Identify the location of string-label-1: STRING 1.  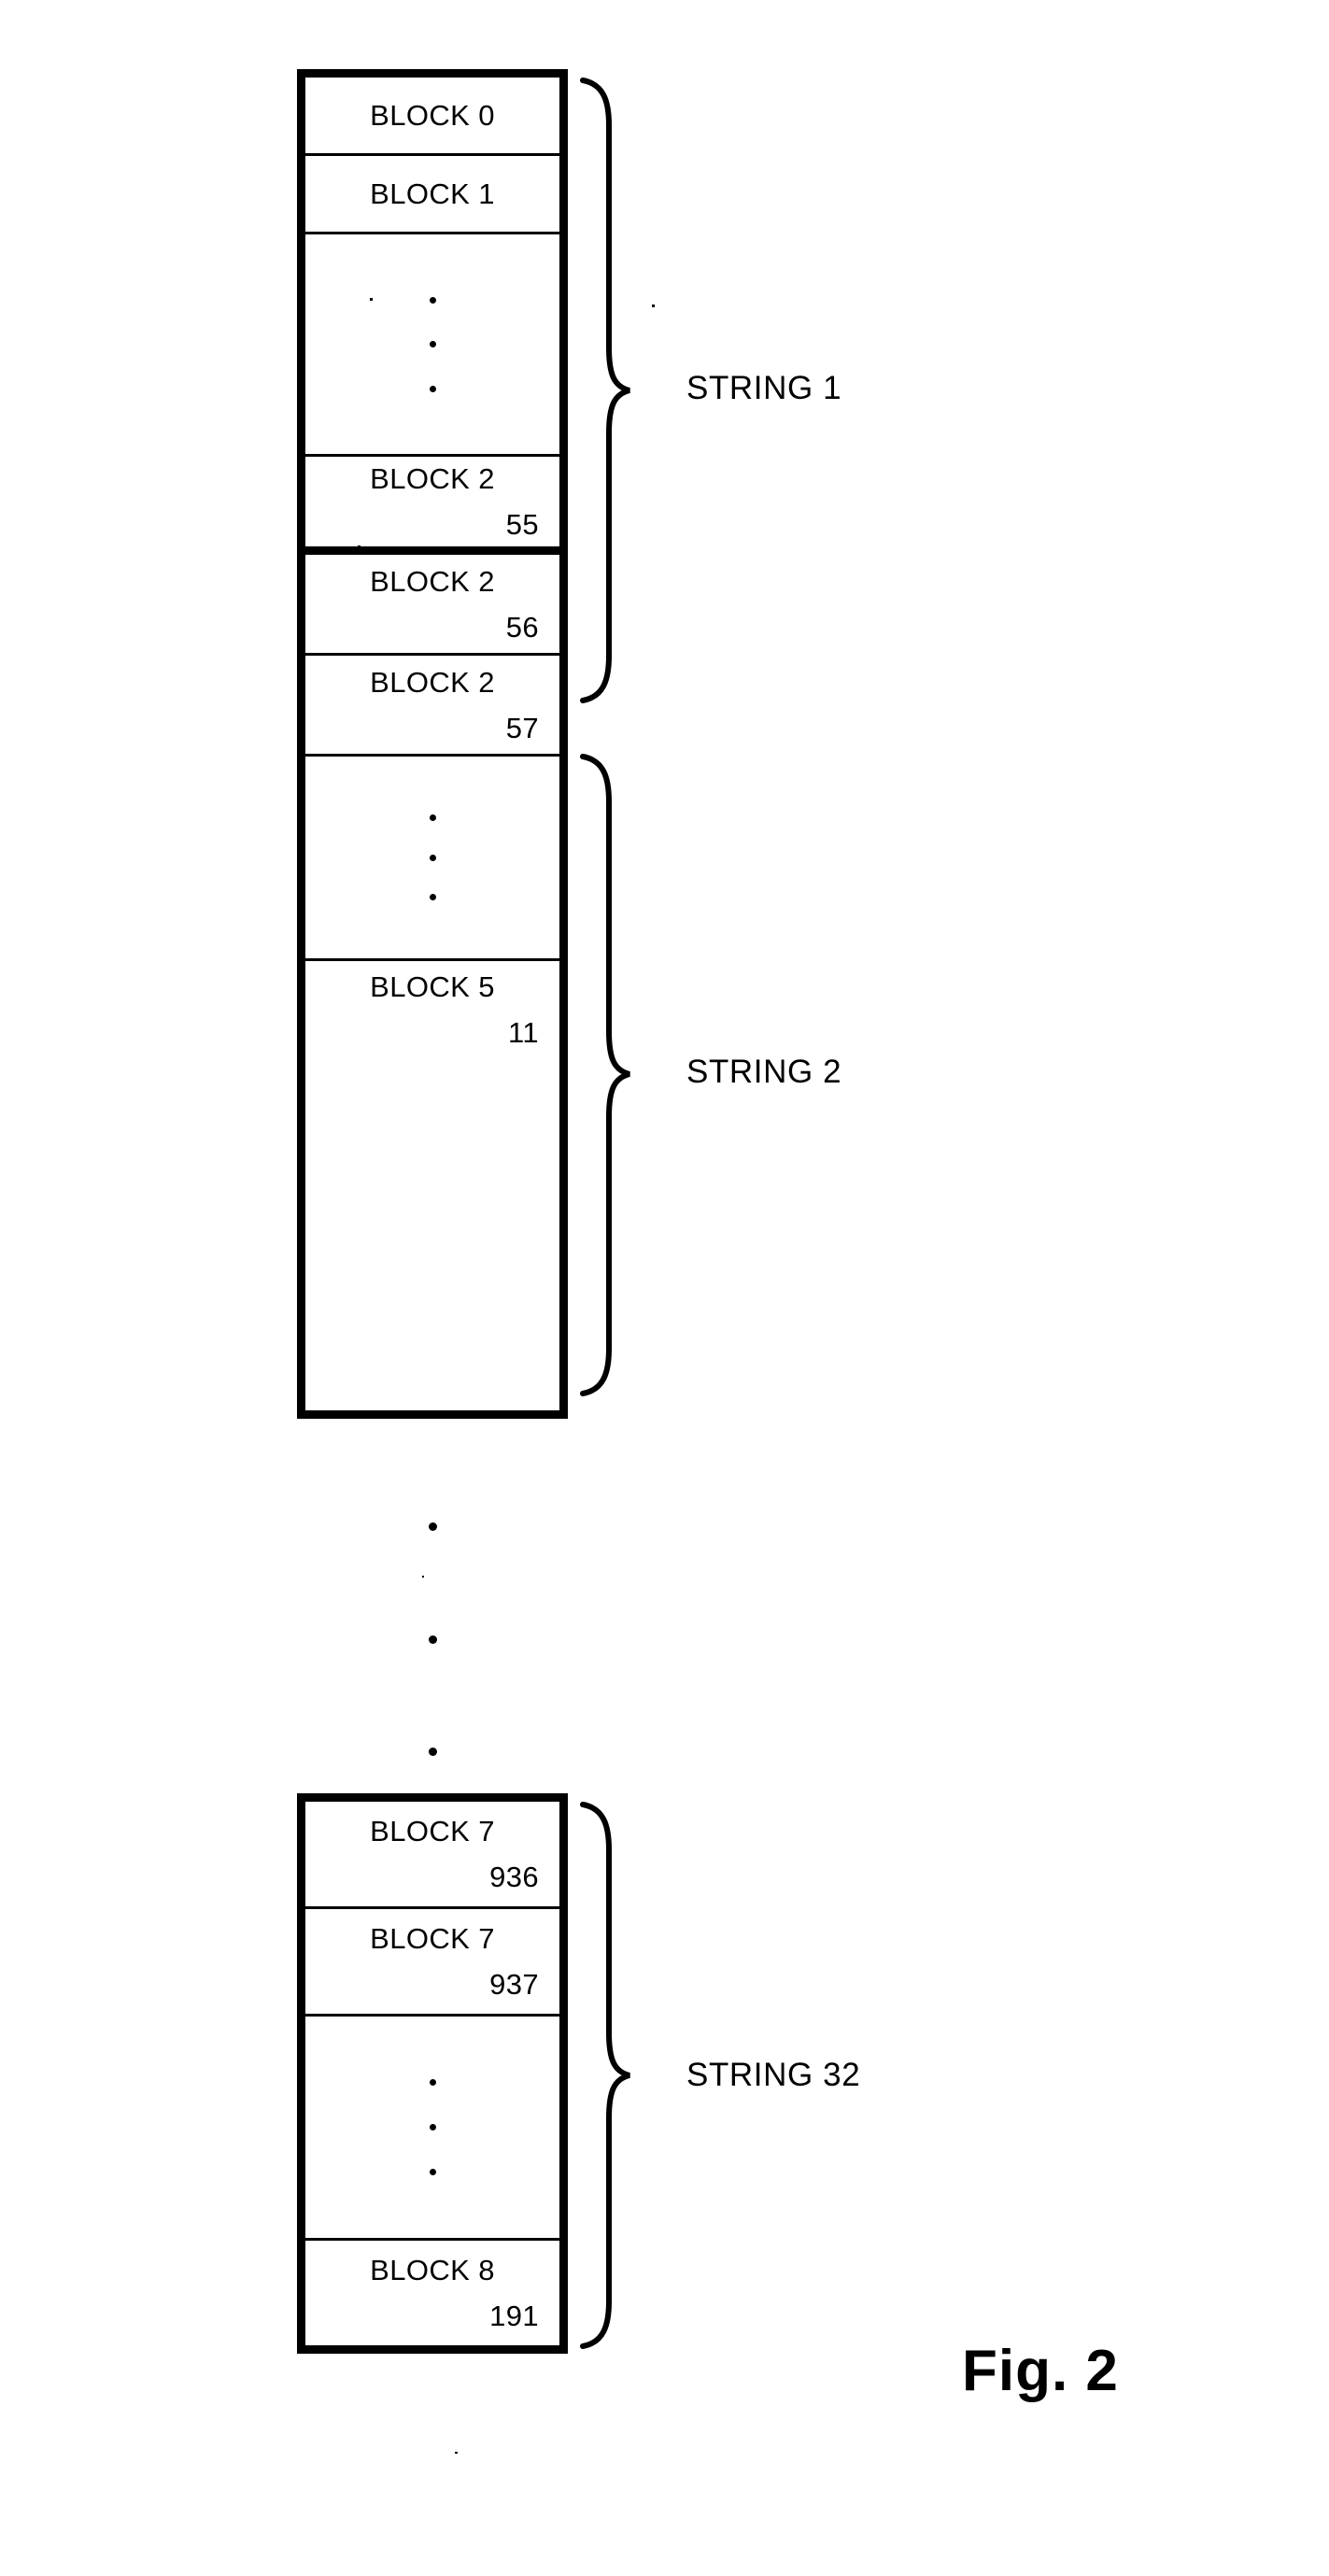
(764, 388).